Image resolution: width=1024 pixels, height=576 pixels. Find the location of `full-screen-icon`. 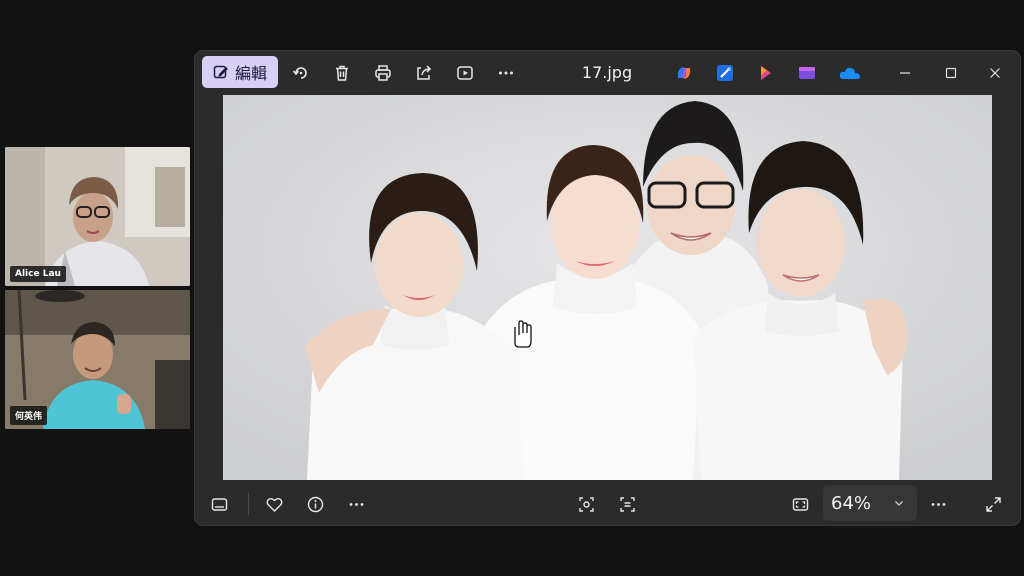

full-screen-icon is located at coordinates (993, 504).